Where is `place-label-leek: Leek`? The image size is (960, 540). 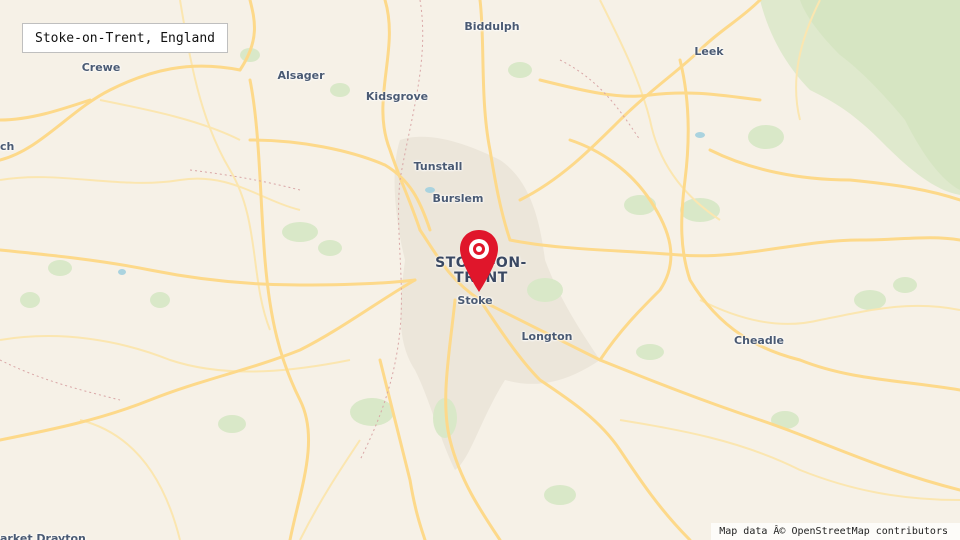 place-label-leek: Leek is located at coordinates (709, 51).